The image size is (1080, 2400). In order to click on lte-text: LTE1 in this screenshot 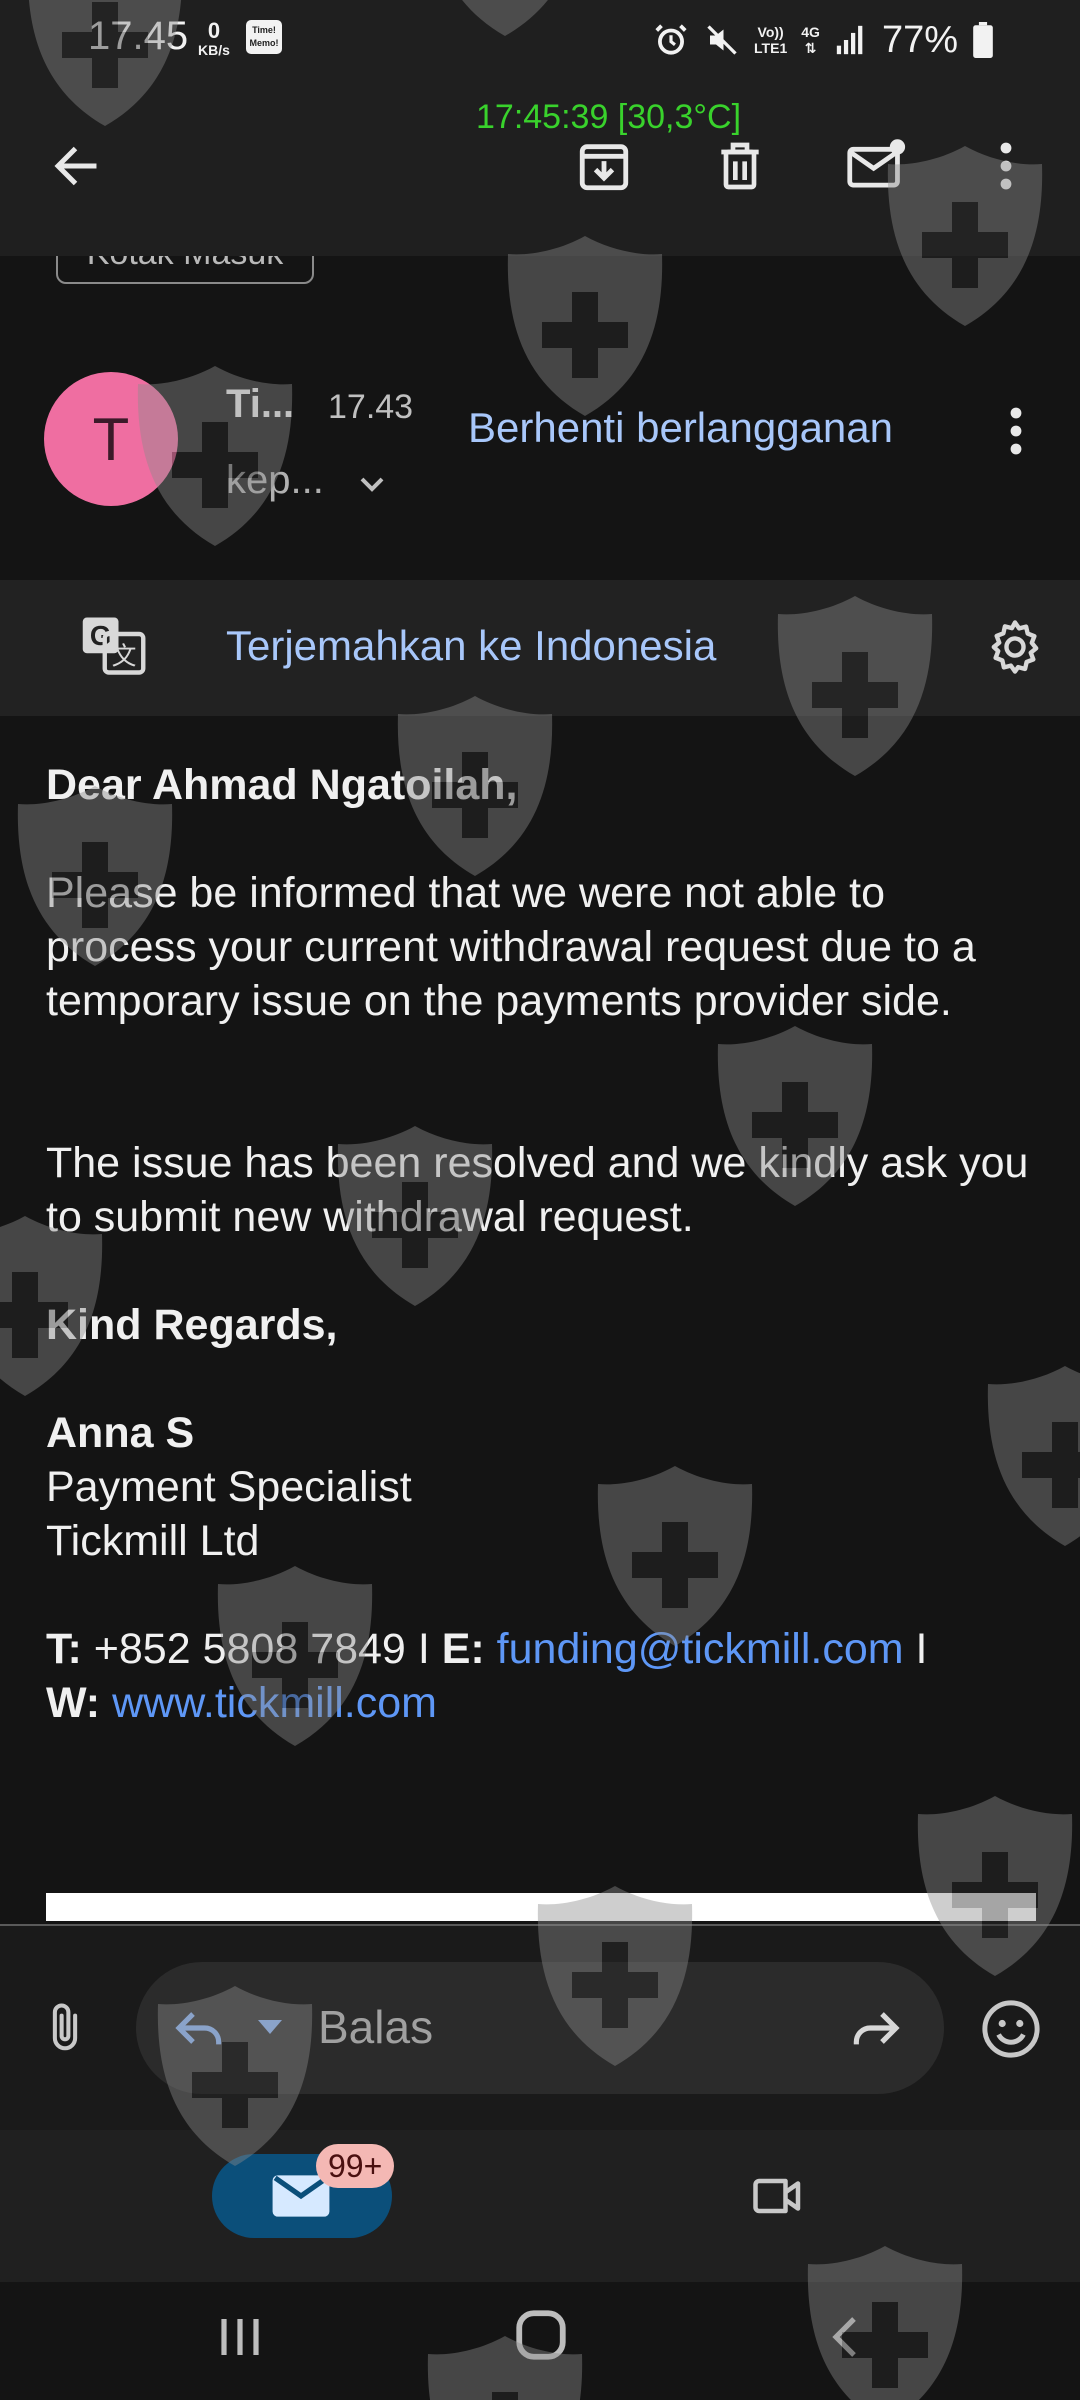, I will do `click(771, 48)`.